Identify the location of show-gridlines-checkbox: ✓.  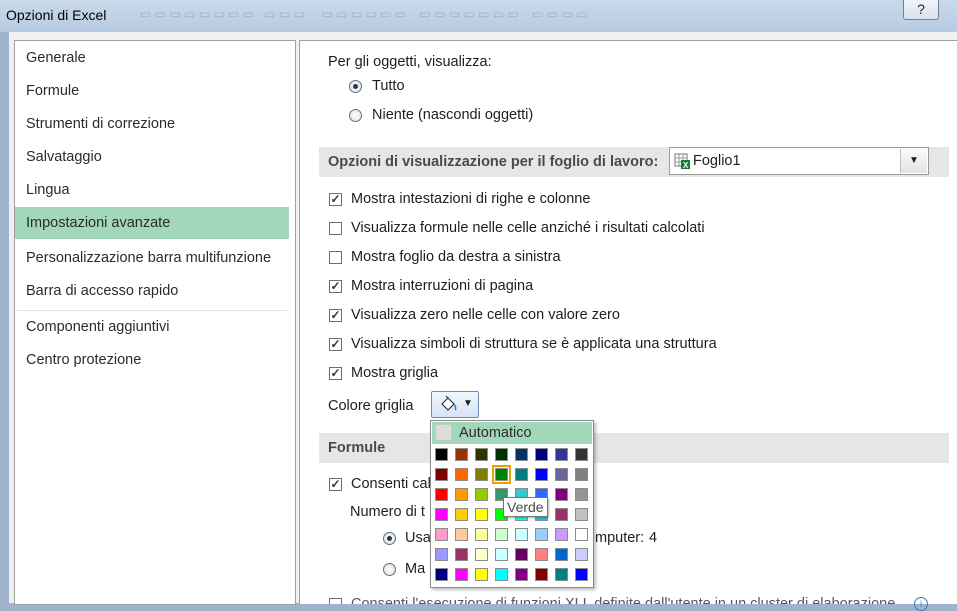
(335, 373).